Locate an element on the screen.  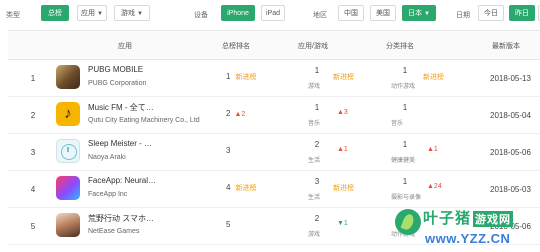
total-rank: 2 ▲2 is located at coordinates (236, 113).